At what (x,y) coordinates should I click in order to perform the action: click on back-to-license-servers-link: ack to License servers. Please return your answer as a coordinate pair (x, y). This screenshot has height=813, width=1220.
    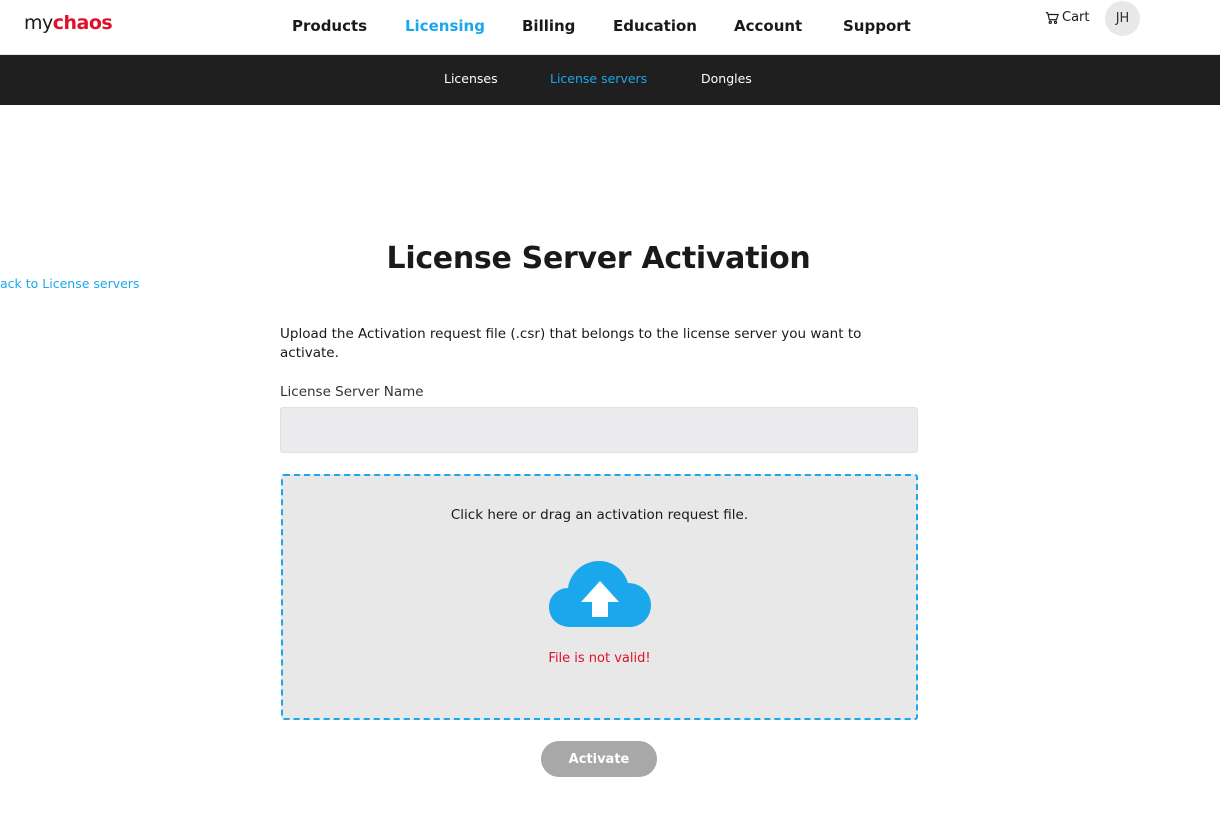
    Looking at the image, I should click on (69, 283).